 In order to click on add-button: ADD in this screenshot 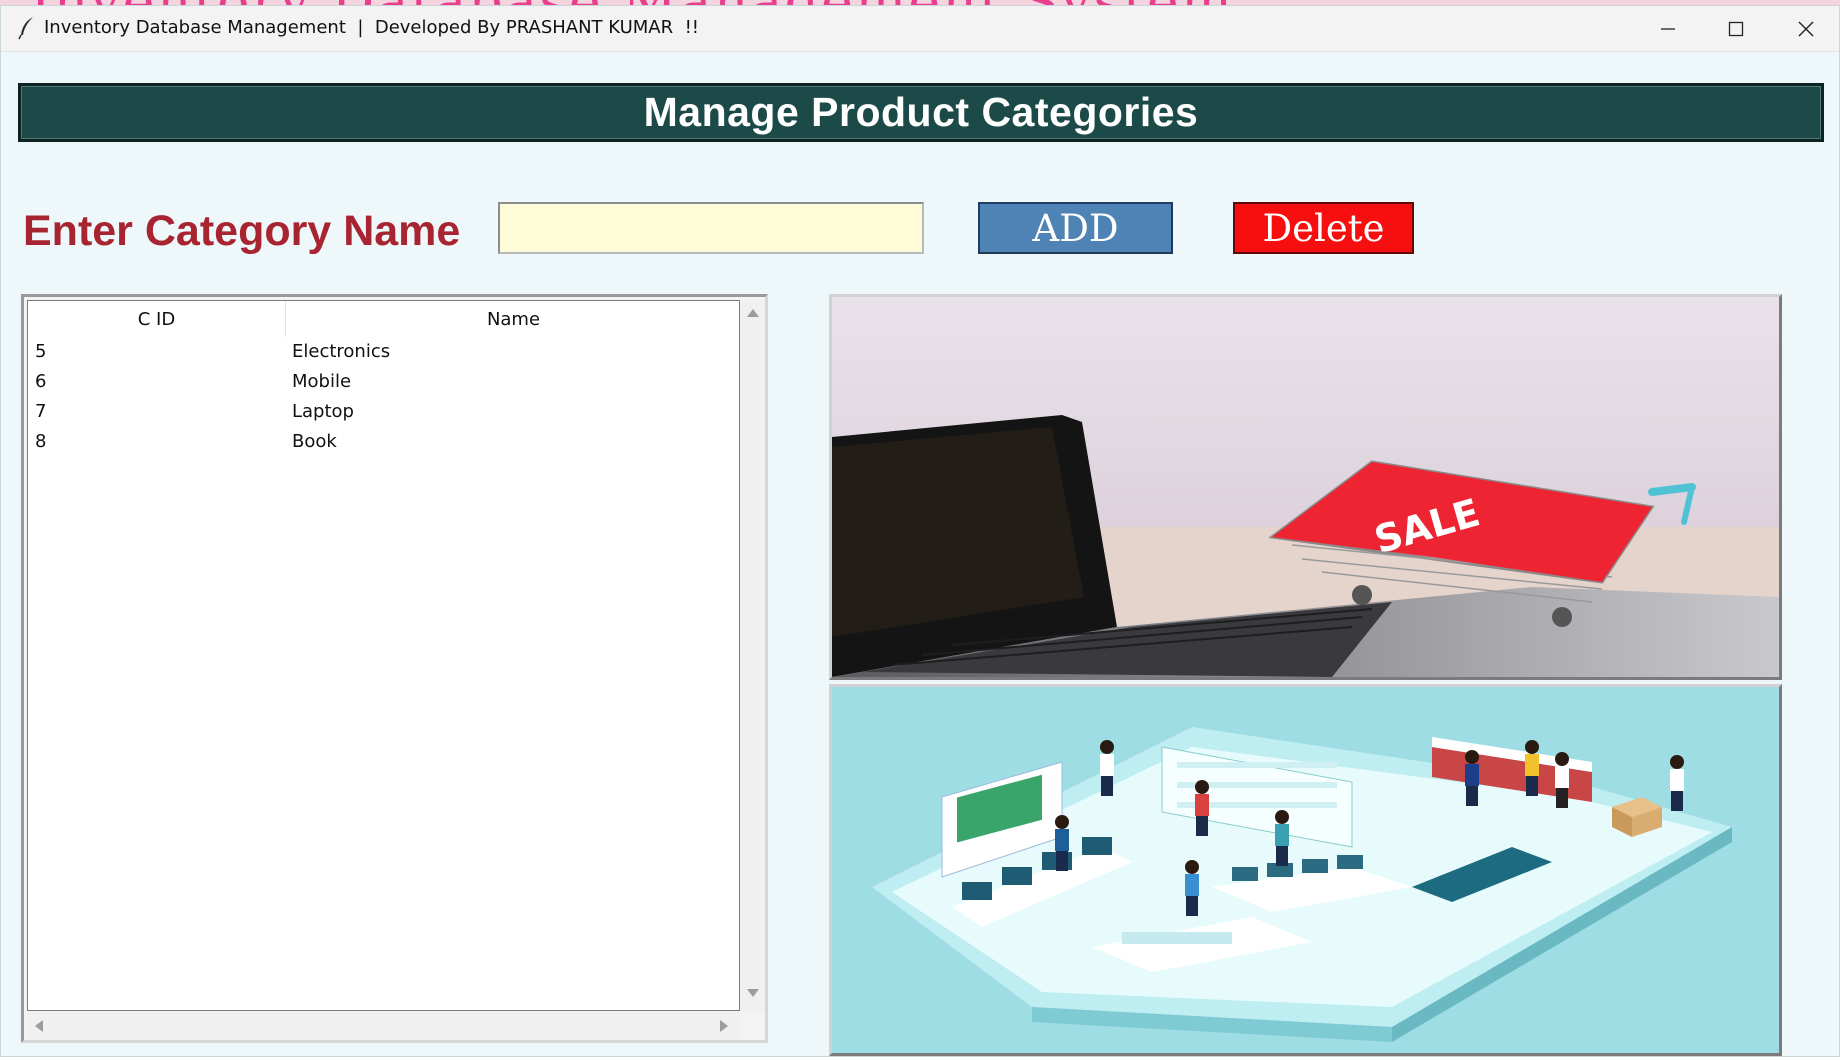, I will do `click(1075, 228)`.